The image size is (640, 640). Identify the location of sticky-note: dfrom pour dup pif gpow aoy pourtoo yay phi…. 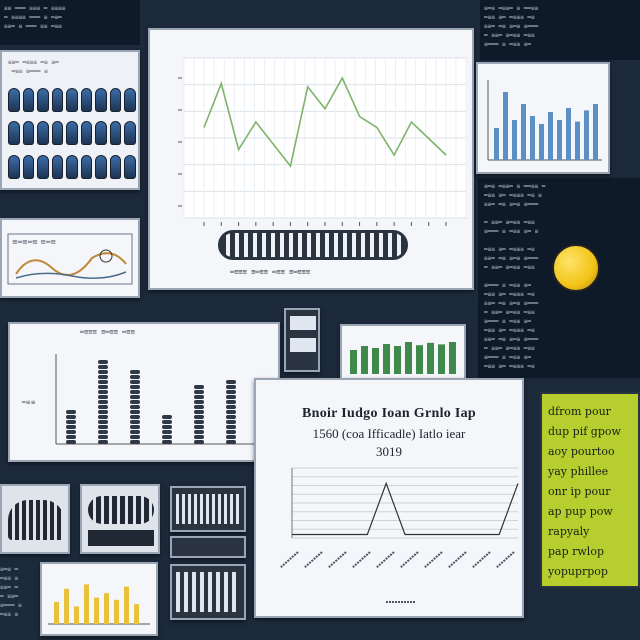
(590, 490).